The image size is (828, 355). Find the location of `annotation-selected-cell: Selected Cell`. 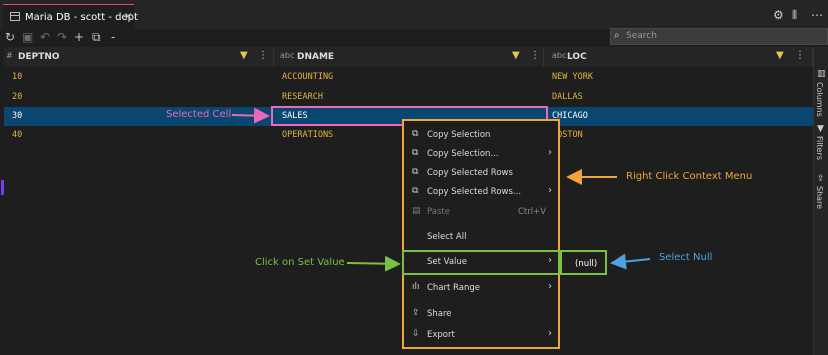

annotation-selected-cell: Selected Cell is located at coordinates (199, 114).